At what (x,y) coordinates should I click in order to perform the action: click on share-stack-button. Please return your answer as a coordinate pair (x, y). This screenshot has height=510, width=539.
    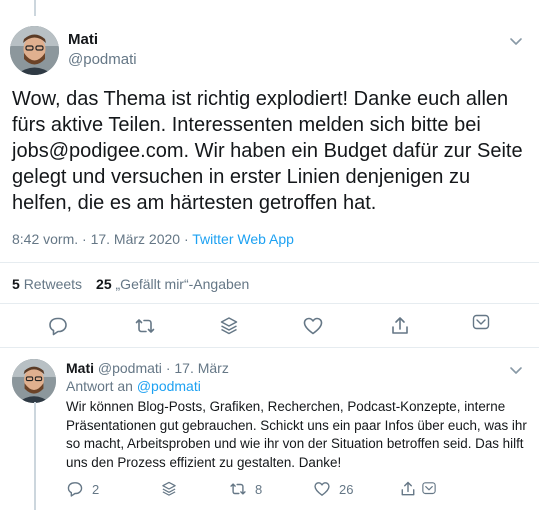
    Looking at the image, I should click on (169, 489).